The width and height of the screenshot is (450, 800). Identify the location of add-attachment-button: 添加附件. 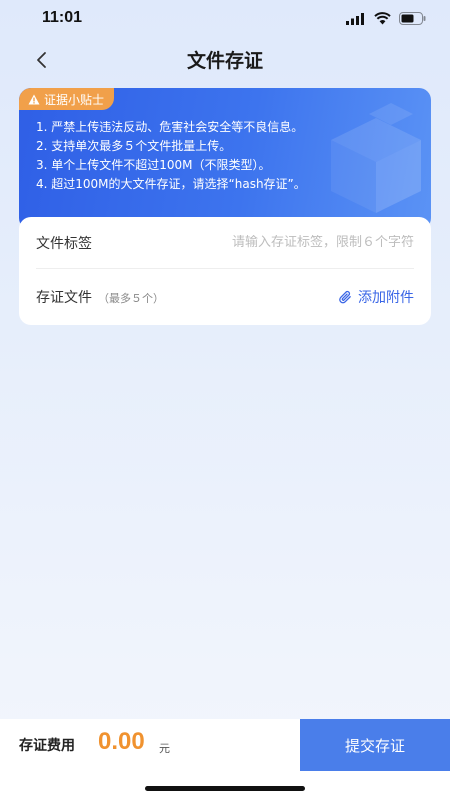
(376, 297).